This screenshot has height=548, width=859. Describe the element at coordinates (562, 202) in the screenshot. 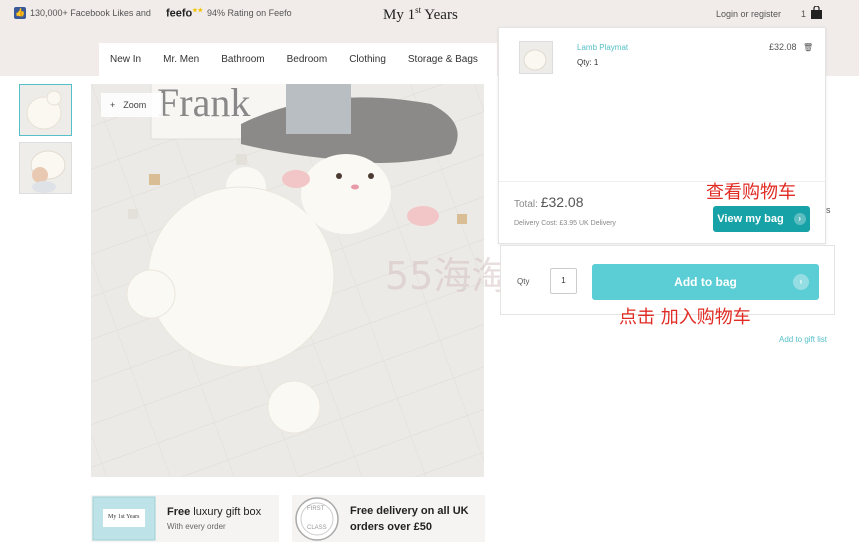

I see `cart-total-value: £32.08` at that location.